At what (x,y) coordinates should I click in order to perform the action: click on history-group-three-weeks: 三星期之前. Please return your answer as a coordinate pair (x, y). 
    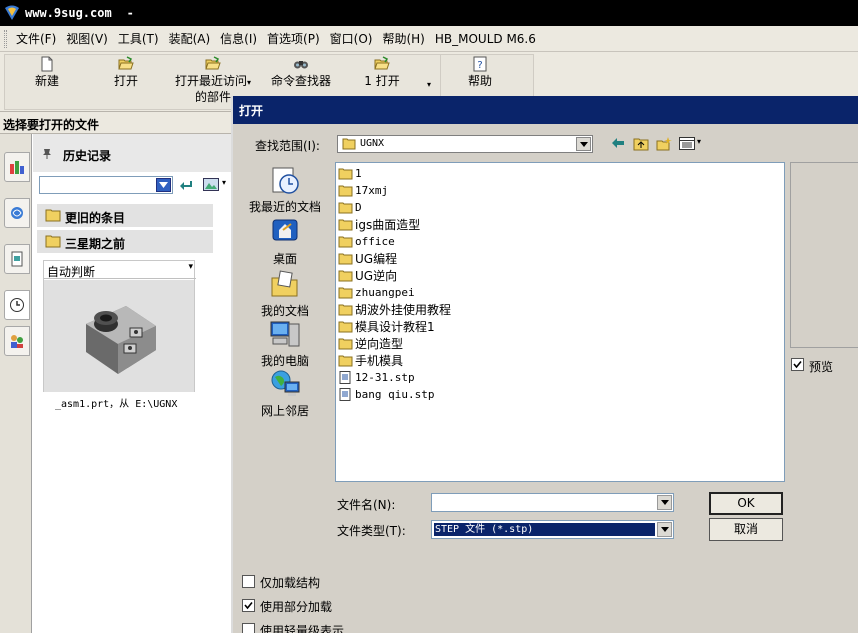
    Looking at the image, I should click on (125, 242).